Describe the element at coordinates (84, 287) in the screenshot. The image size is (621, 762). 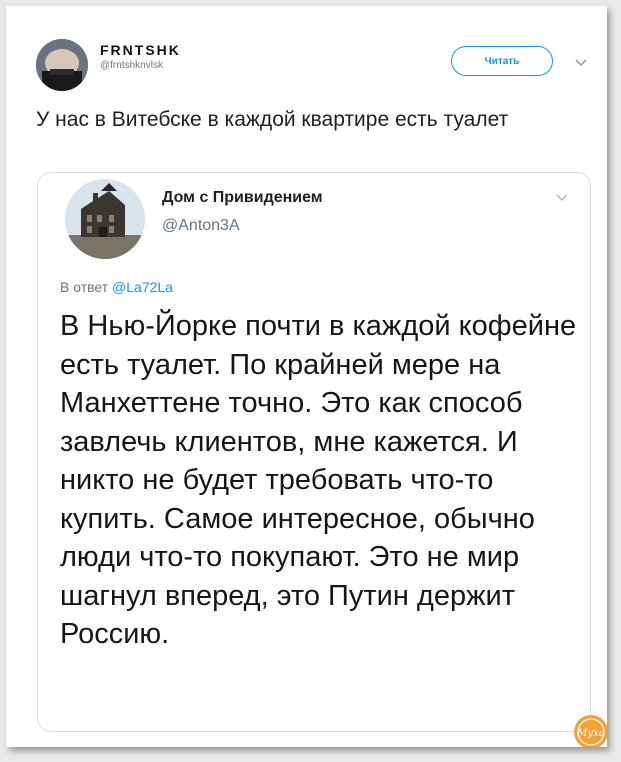
I see `reply-prefix: В ответ` at that location.